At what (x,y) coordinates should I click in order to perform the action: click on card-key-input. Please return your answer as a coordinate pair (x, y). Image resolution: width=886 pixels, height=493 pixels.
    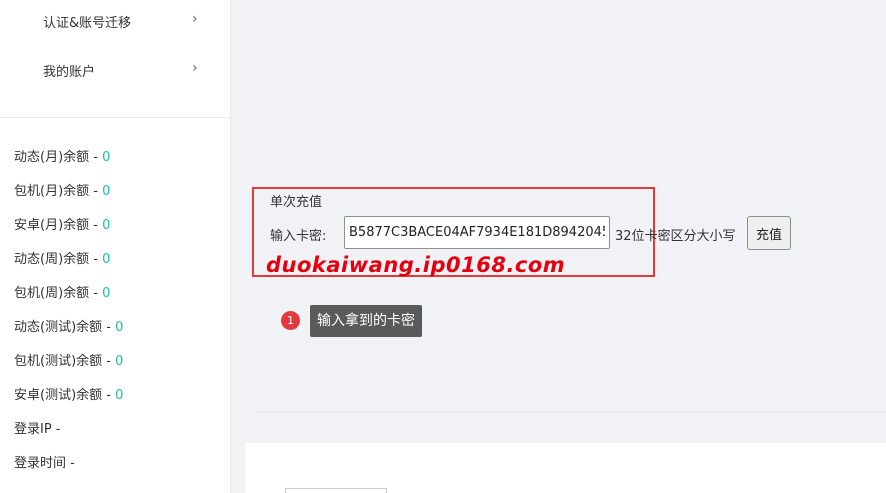
    Looking at the image, I should click on (477, 232).